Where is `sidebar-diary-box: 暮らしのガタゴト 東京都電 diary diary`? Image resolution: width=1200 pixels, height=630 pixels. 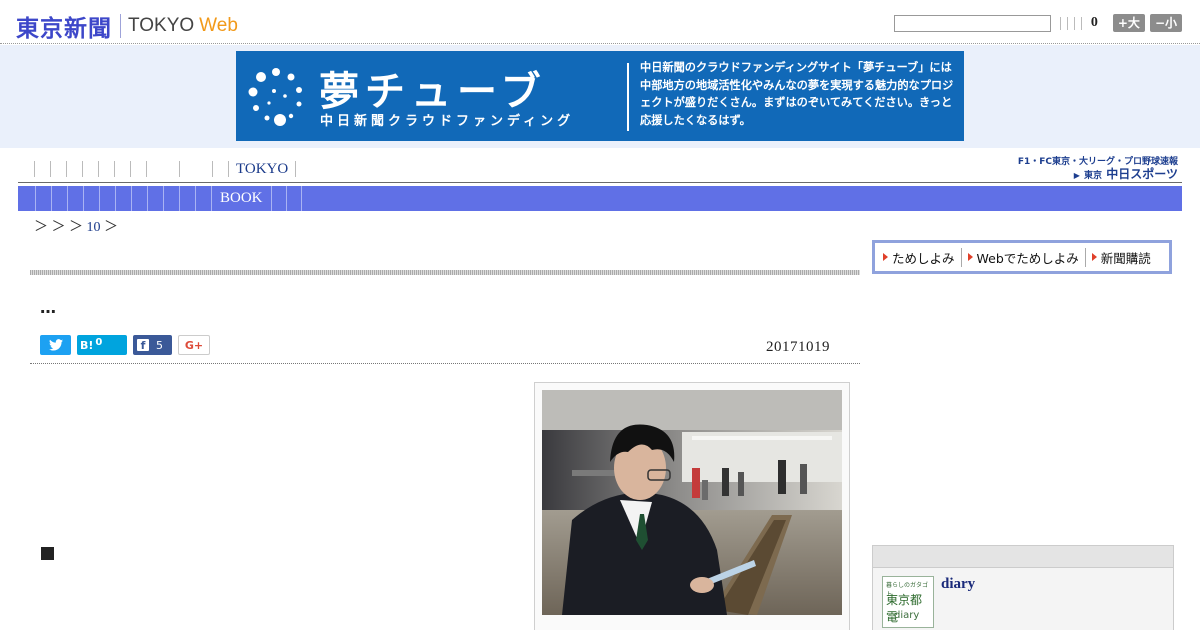
sidebar-diary-box: 暮らしのガタゴト 東京都電 diary diary is located at coordinates (1023, 587).